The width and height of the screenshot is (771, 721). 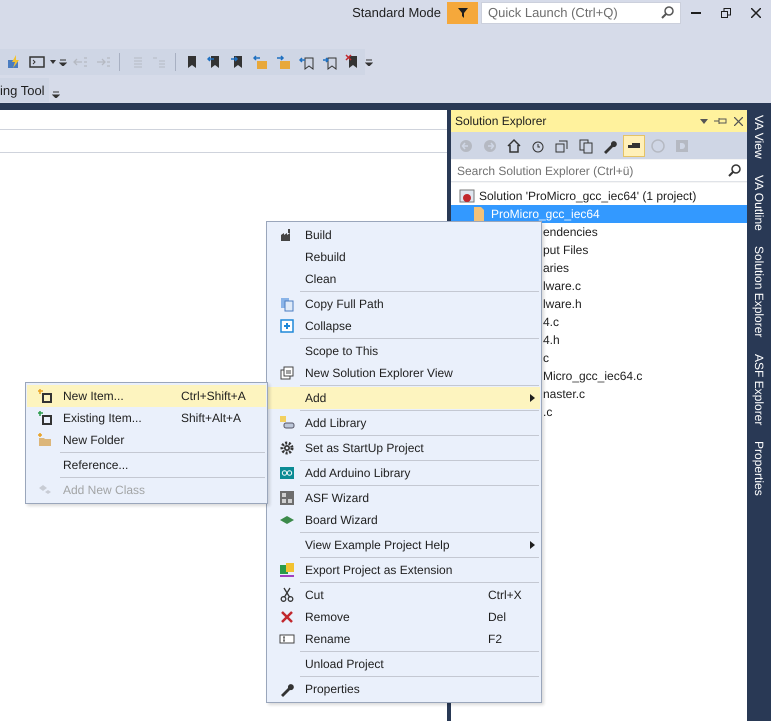 What do you see at coordinates (146, 440) in the screenshot?
I see `menu-item: New Folder` at bounding box center [146, 440].